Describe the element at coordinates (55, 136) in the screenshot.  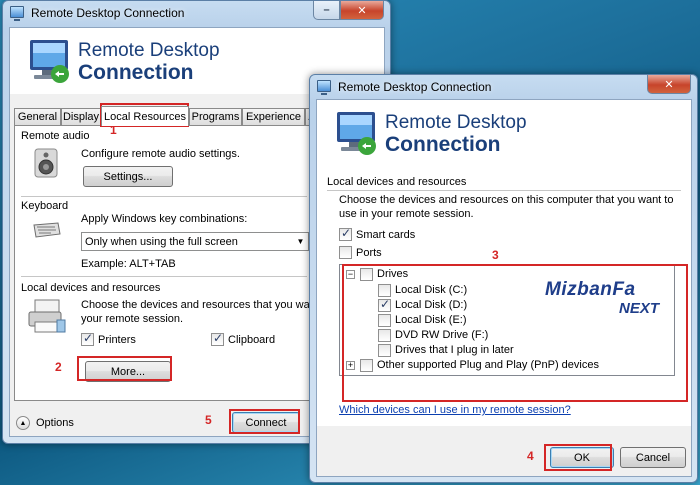
I see `remote-audio-label: Remote audio` at that location.